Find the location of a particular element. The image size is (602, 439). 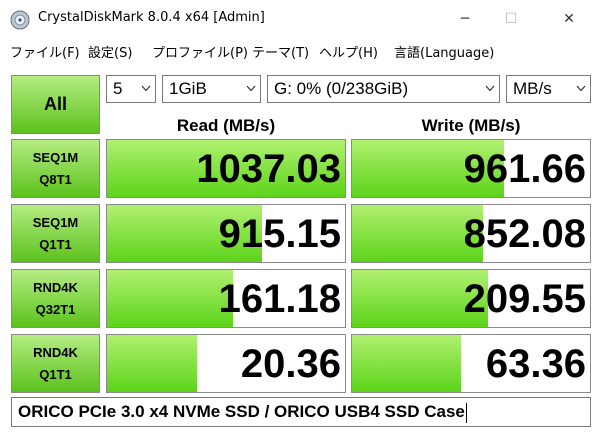

rnd4k-q1t1-button: RND4K Q1T1 is located at coordinates (55, 363).